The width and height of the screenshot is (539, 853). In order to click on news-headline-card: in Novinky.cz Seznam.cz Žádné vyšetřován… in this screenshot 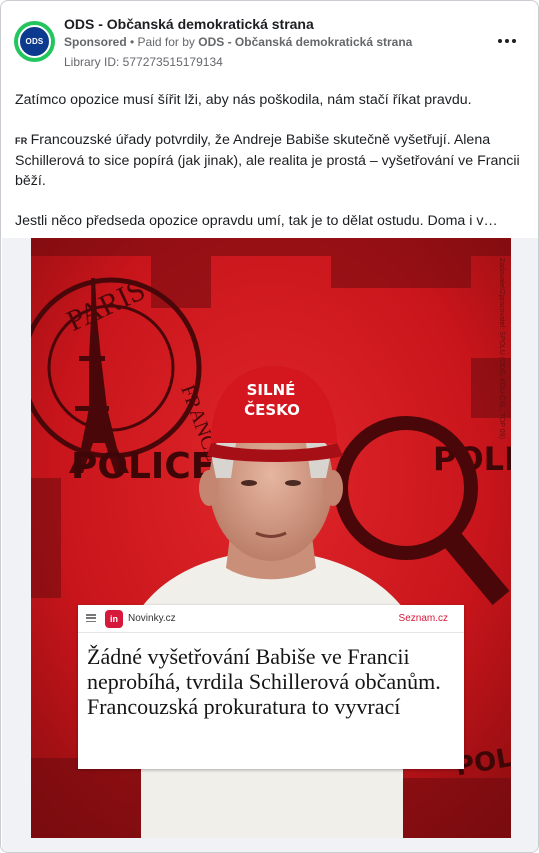, I will do `click(271, 687)`.